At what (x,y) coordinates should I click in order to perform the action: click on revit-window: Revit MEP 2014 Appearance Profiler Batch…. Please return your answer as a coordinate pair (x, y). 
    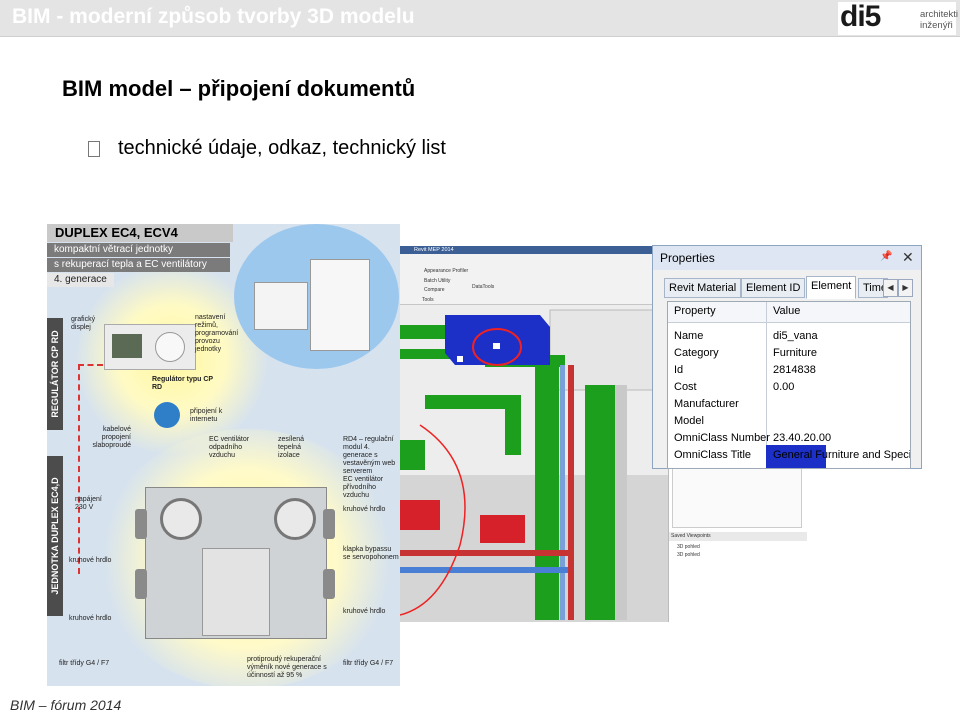
    Looking at the image, I should click on (534, 434).